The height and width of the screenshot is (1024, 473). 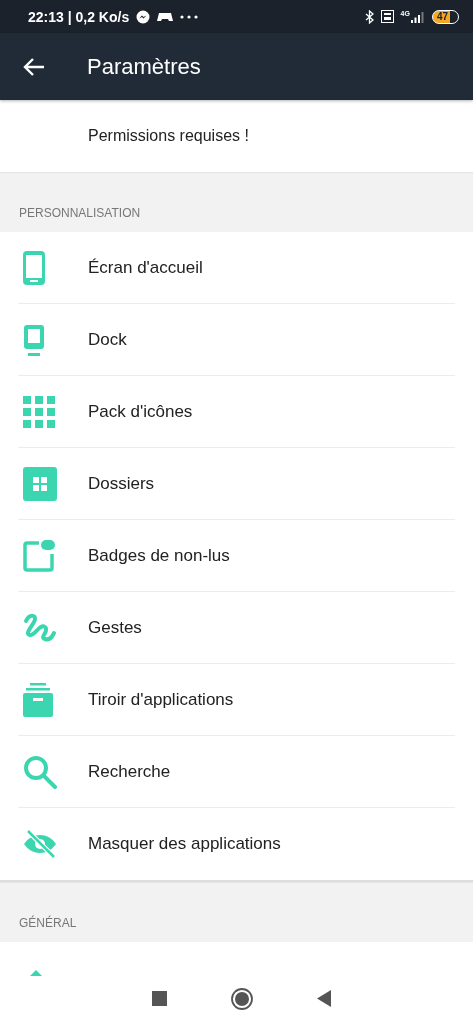 What do you see at coordinates (40, 771) in the screenshot?
I see `search-icon` at bounding box center [40, 771].